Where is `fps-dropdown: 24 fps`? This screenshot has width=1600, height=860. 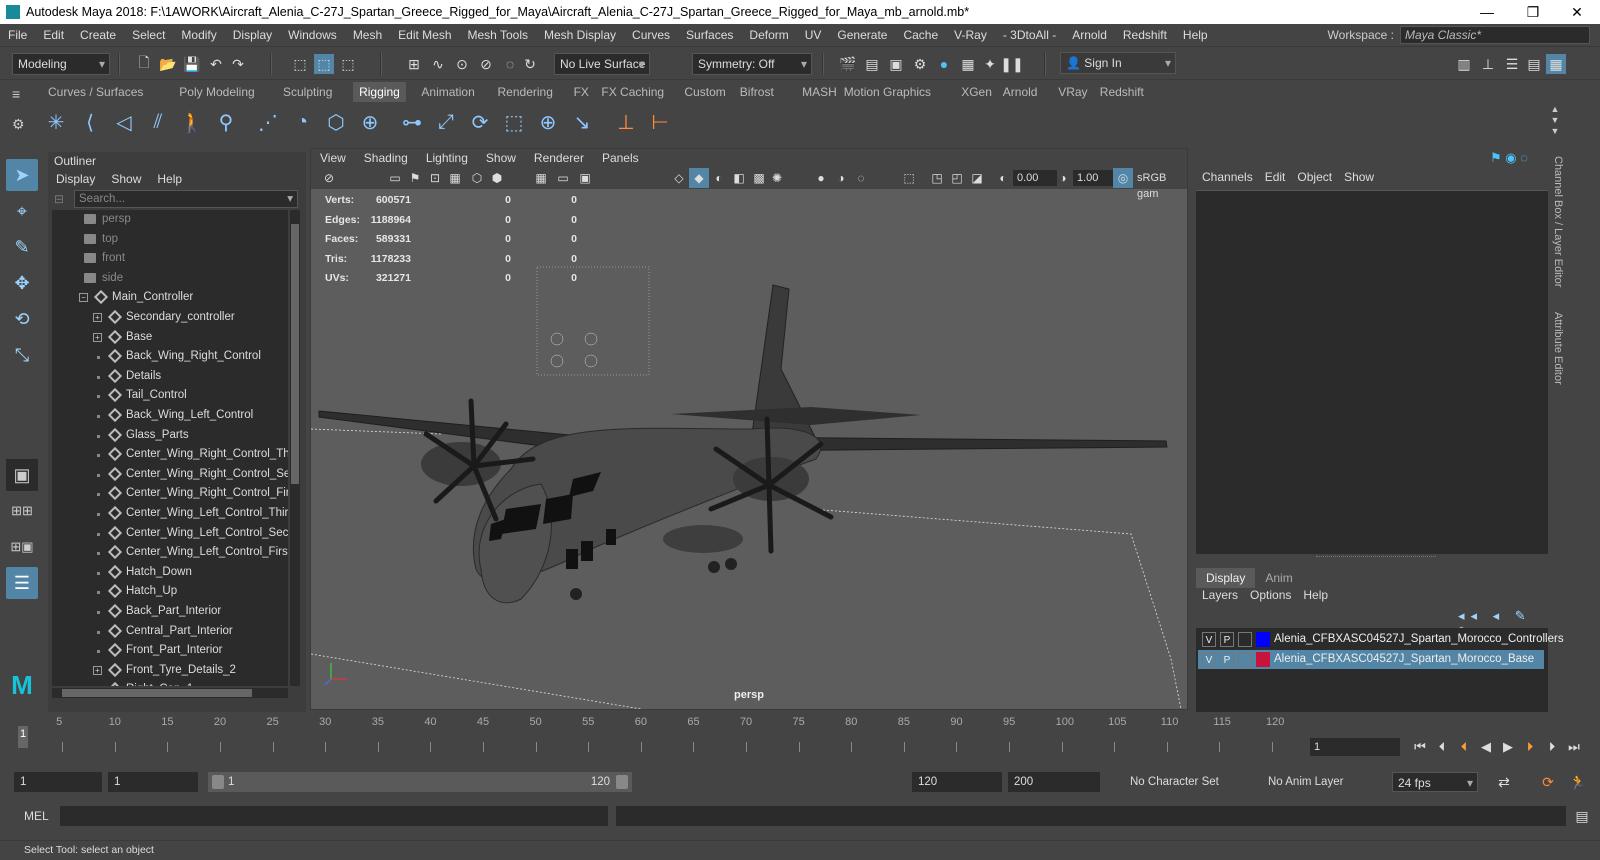 fps-dropdown: 24 fps is located at coordinates (1435, 782).